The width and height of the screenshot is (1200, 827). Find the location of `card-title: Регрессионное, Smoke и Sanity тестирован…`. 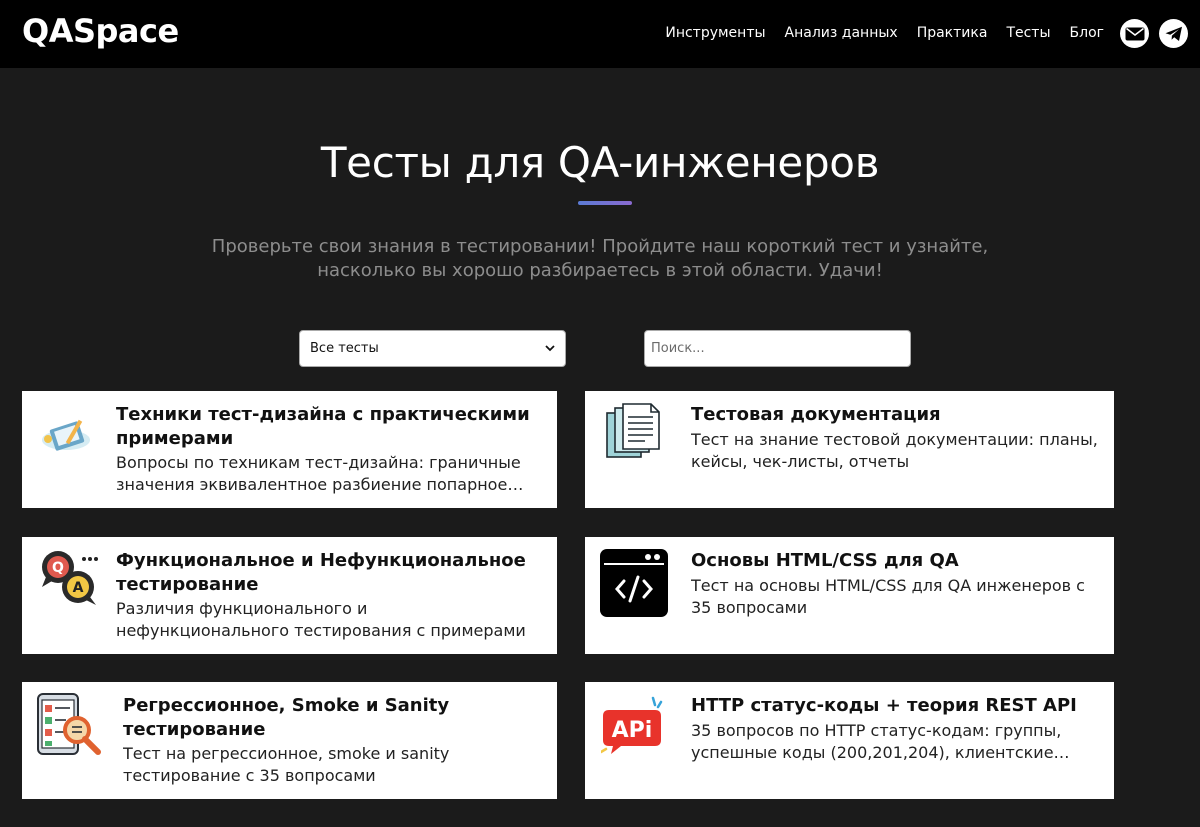

card-title: Регрессионное, Smoke и Sanity тестирован… is located at coordinates (286, 717).